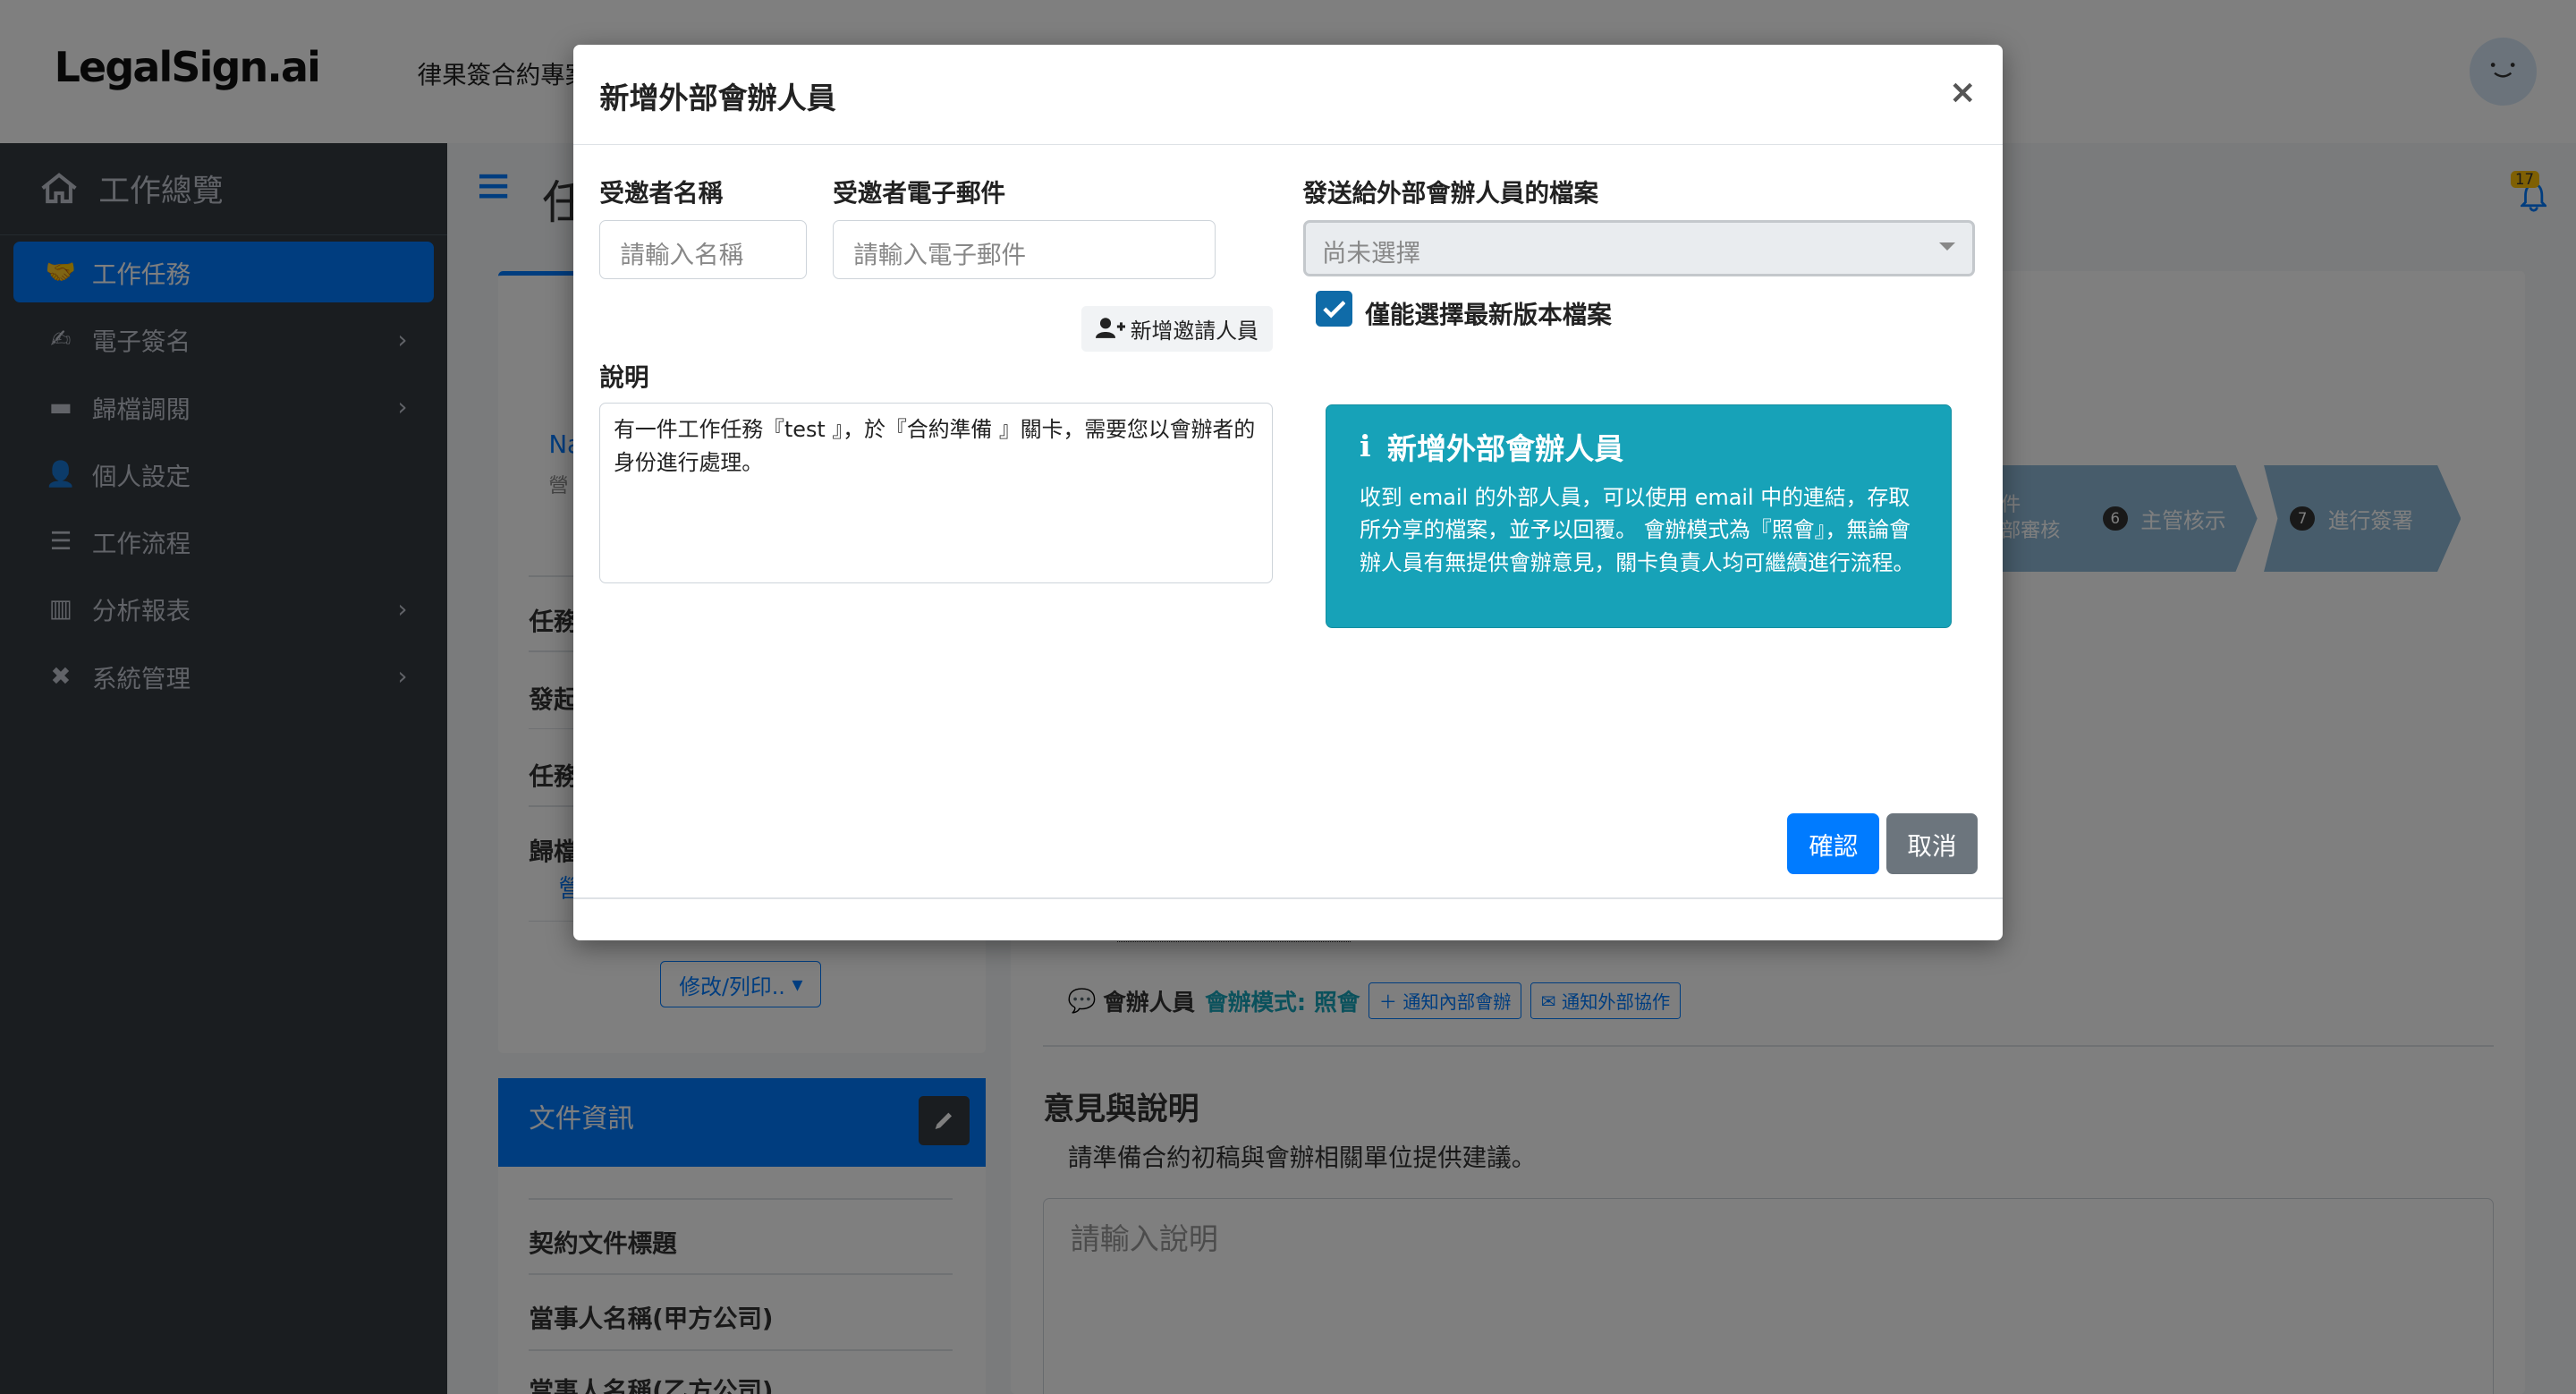 Image resolution: width=2576 pixels, height=1394 pixels. I want to click on info-alert-title-row: i 新增外部會辦人員, so click(1639, 447).